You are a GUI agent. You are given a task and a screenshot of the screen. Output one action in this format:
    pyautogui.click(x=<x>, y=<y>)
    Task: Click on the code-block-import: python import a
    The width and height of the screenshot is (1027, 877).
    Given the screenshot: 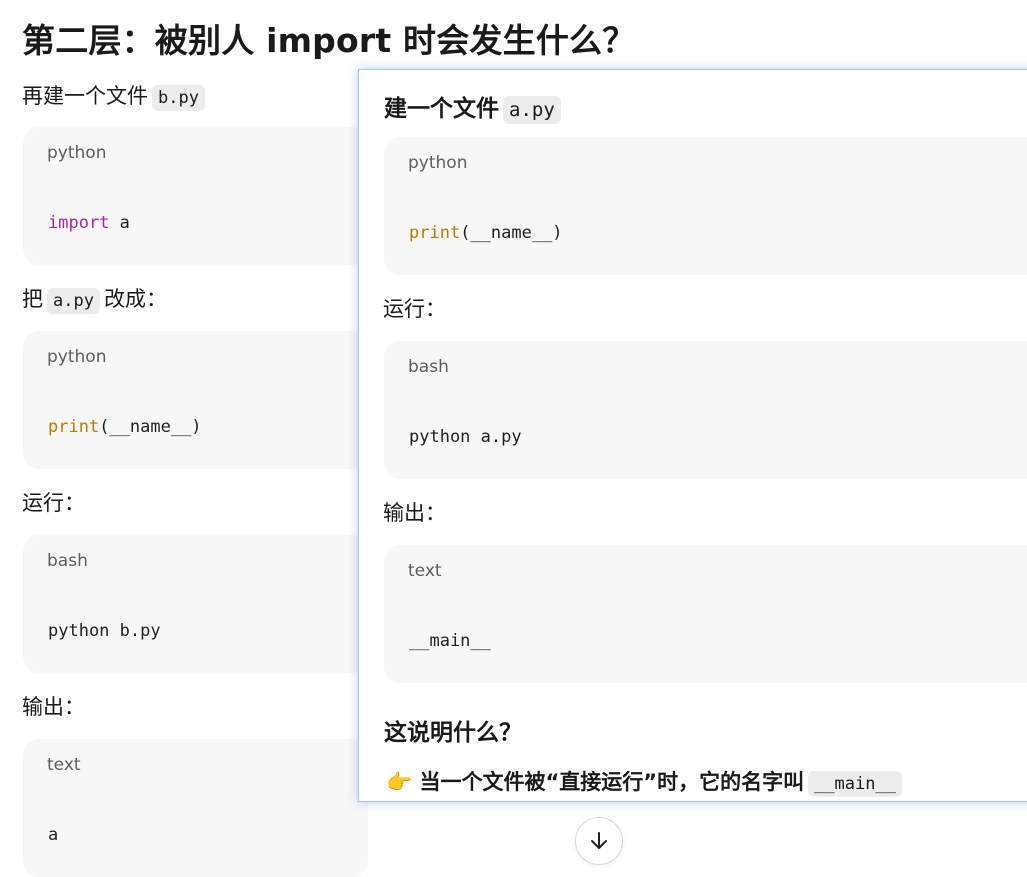 What is the action you would take?
    pyautogui.click(x=195, y=196)
    